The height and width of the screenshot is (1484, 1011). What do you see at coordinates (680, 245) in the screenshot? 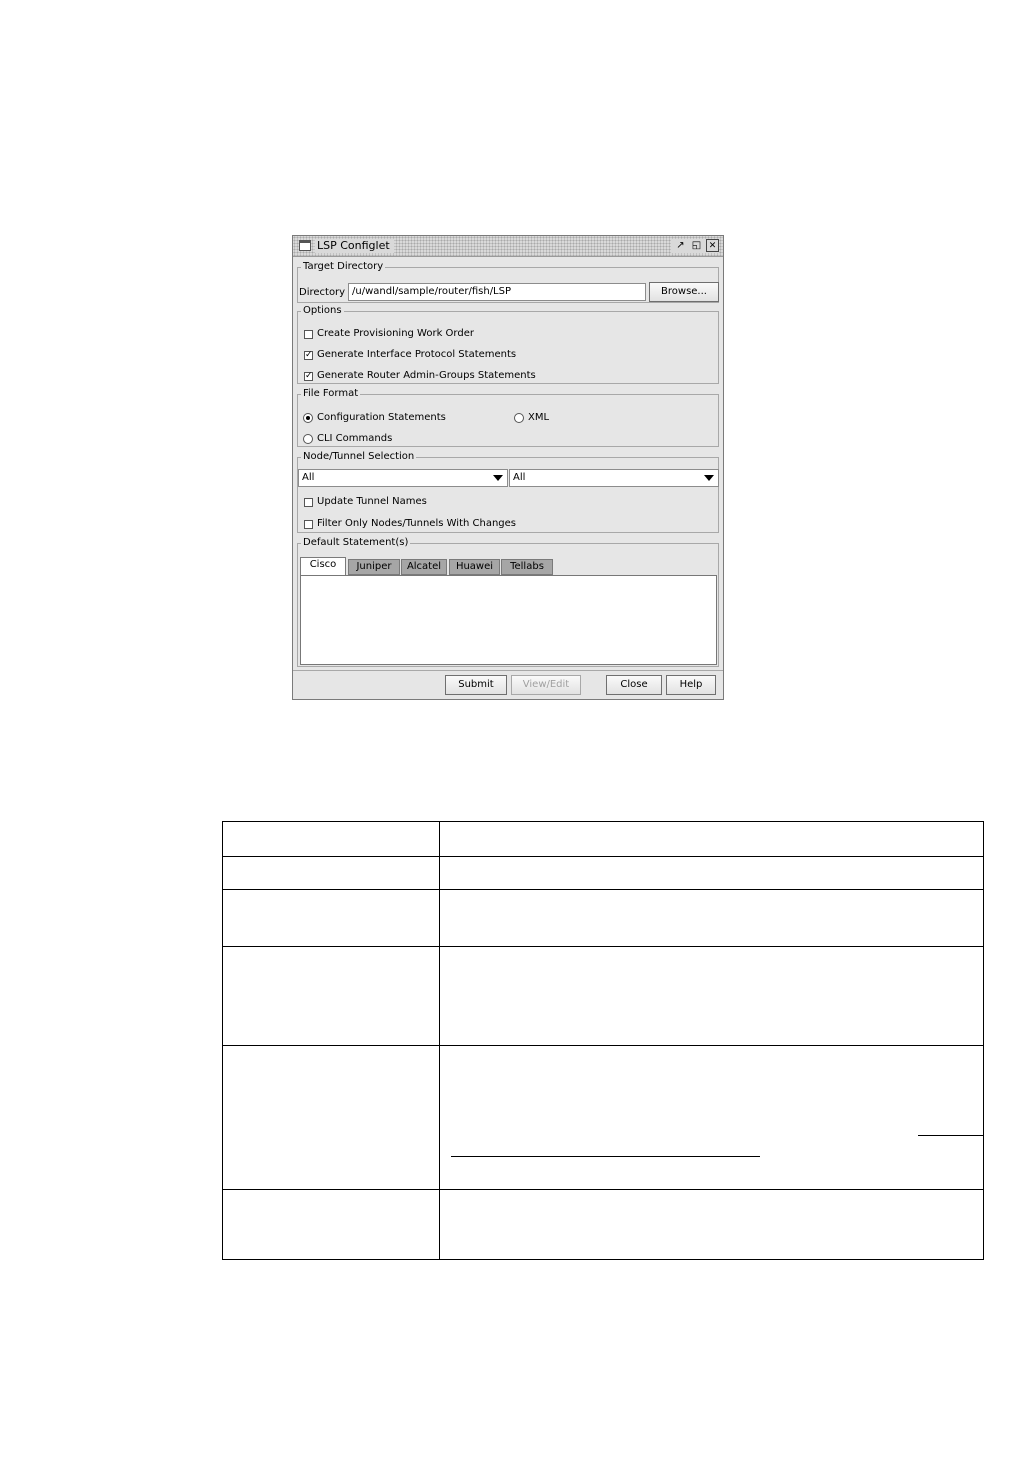
I see `restore-icon: ↗` at bounding box center [680, 245].